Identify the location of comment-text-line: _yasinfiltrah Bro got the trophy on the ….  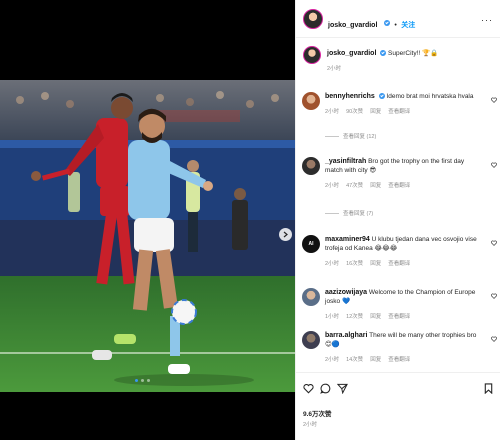
(404, 166).